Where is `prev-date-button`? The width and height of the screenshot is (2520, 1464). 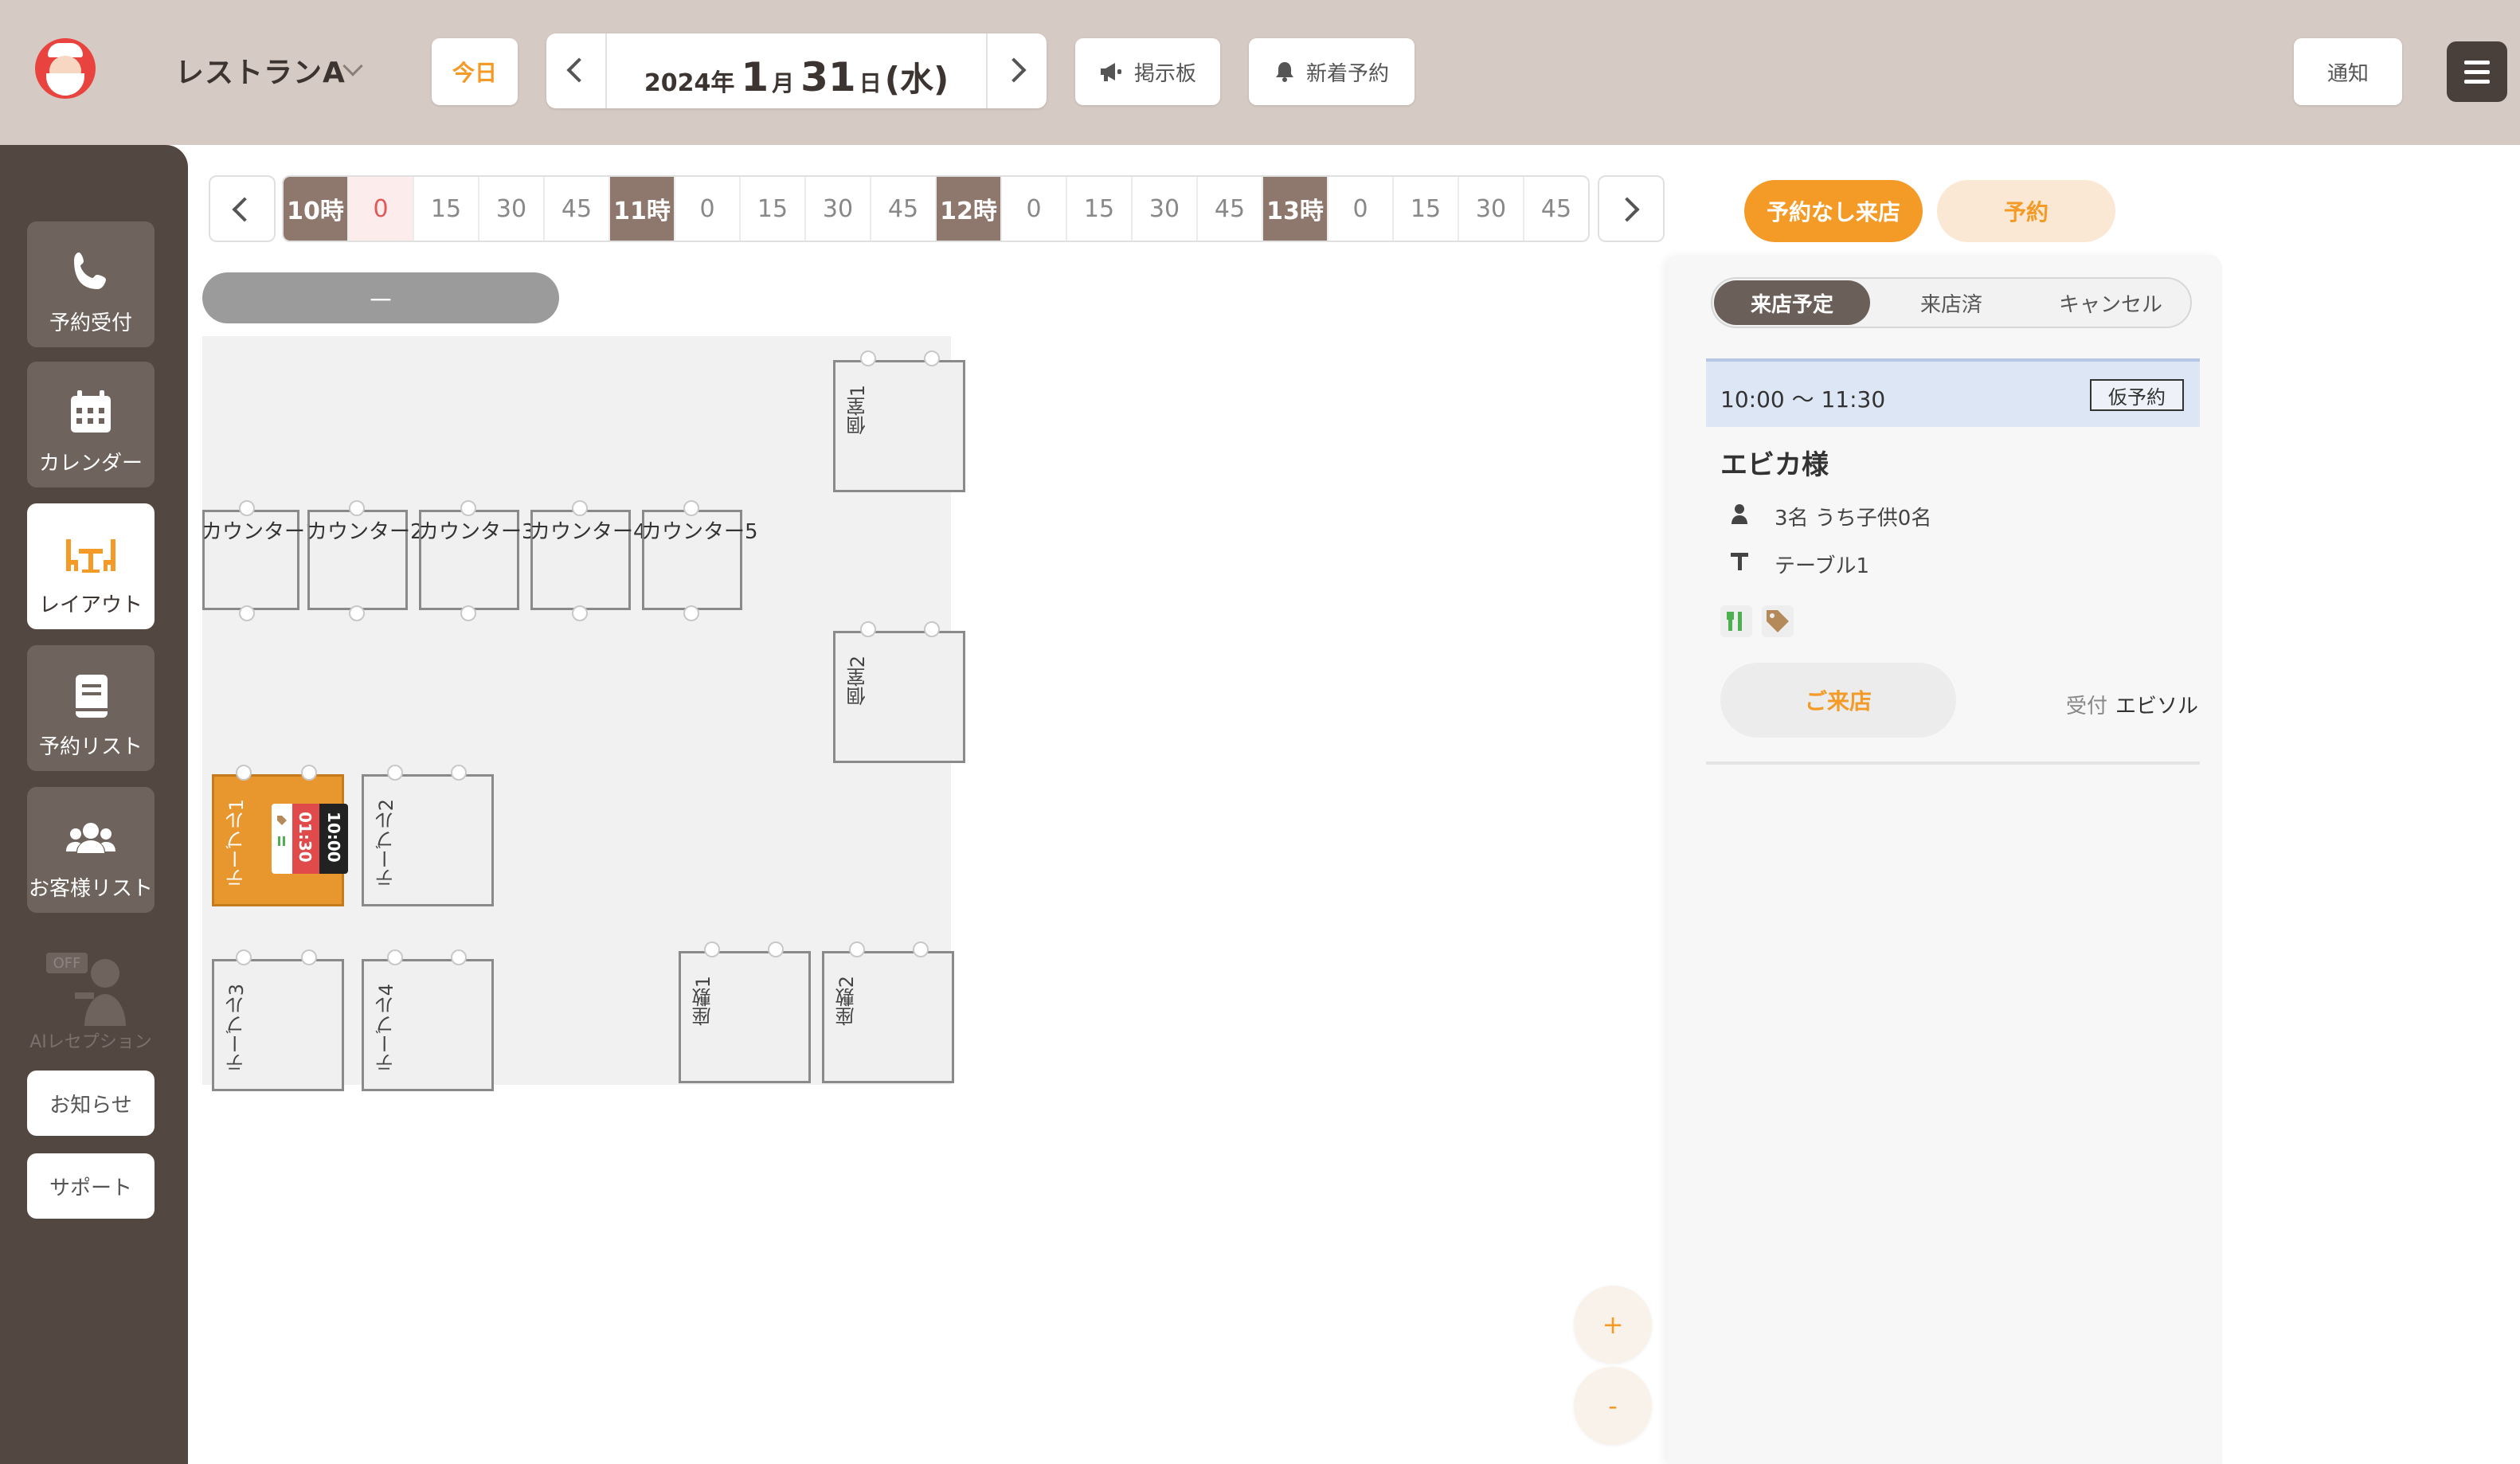
prev-date-button is located at coordinates (576, 71).